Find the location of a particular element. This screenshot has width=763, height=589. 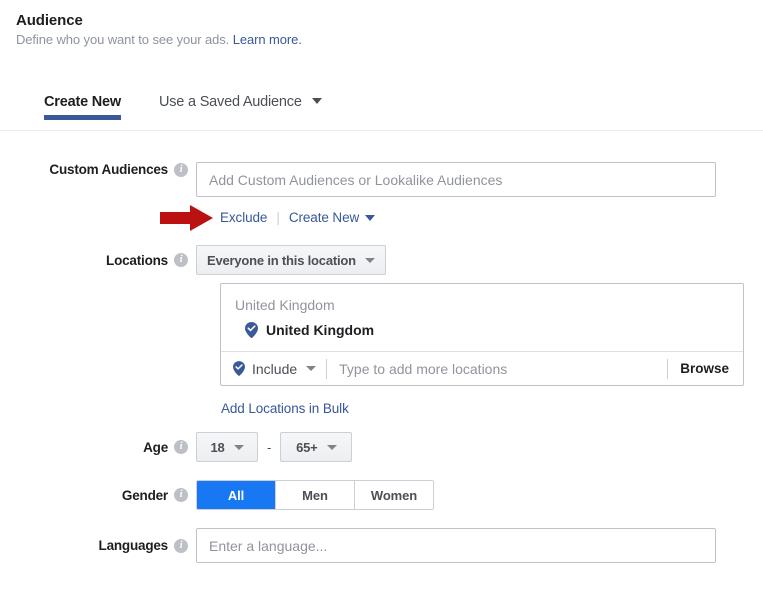

location-selected-item-label: United Kingdom is located at coordinates (320, 330).